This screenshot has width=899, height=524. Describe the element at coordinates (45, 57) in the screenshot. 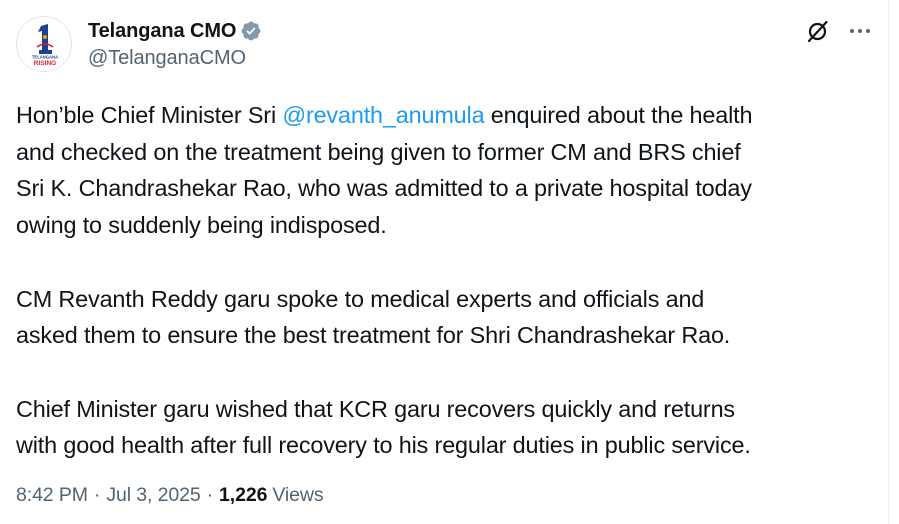

I see `logo-word-telangana: TELANGANA` at that location.